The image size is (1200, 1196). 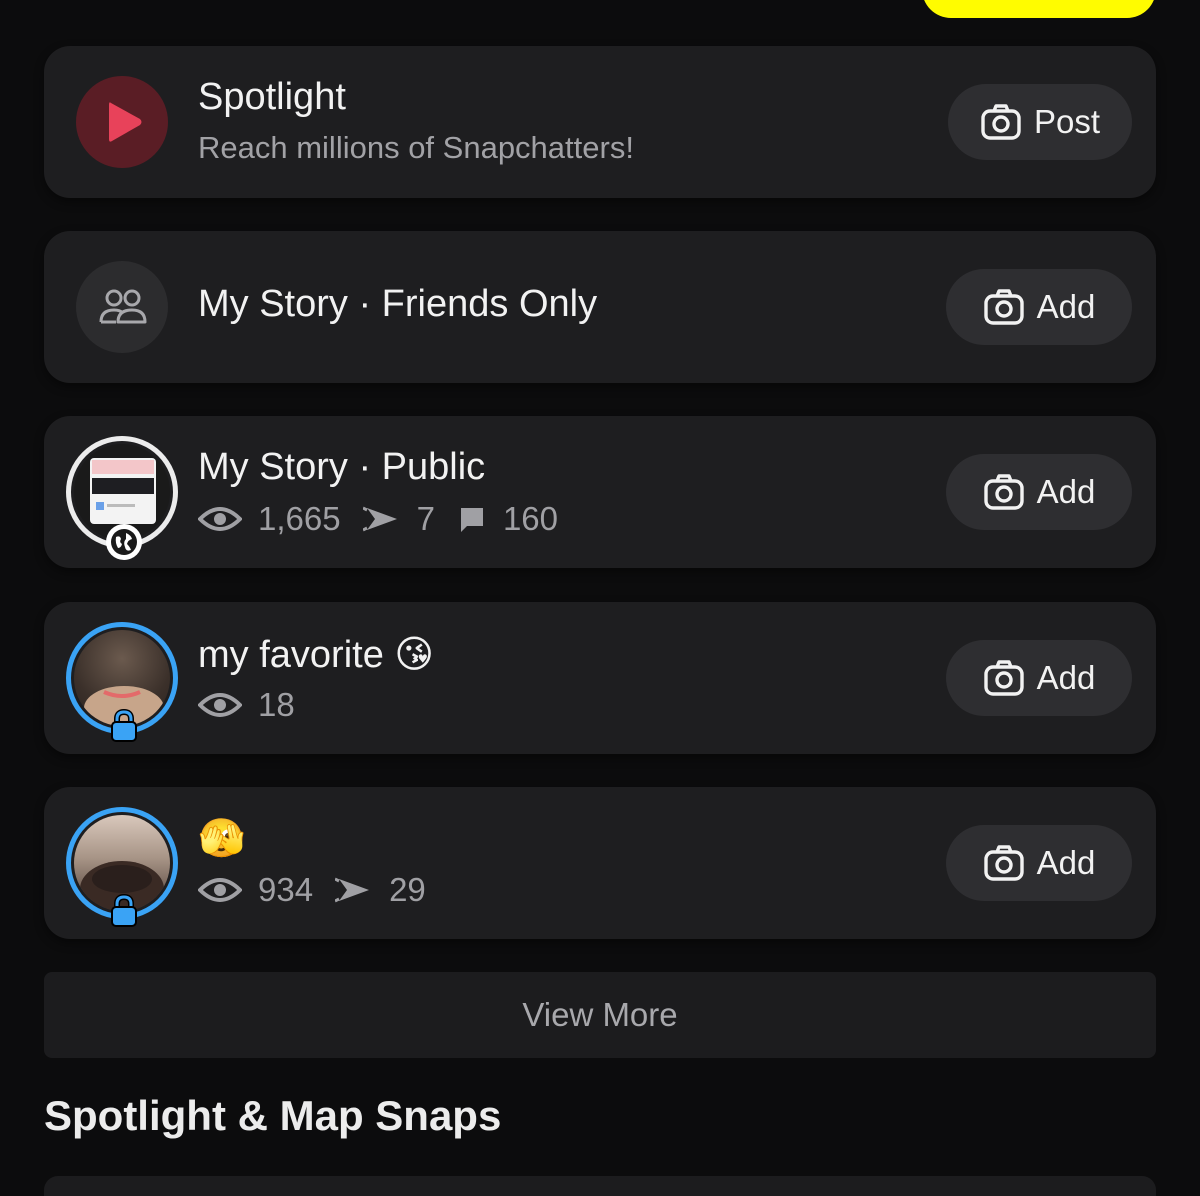 What do you see at coordinates (471, 520) in the screenshot?
I see `reply-icon` at bounding box center [471, 520].